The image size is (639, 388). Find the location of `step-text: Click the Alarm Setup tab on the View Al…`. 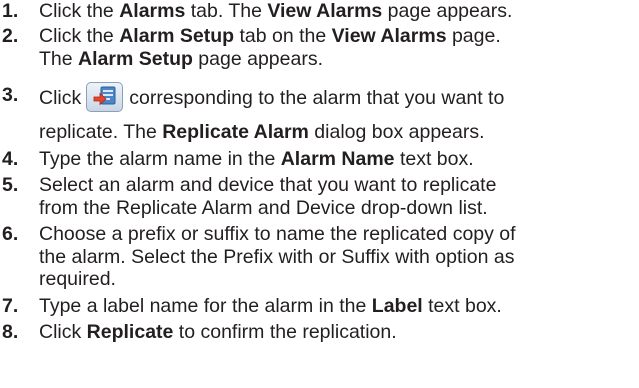

step-text: Click the Alarm Setup tab on the View Al… is located at coordinates (270, 47).